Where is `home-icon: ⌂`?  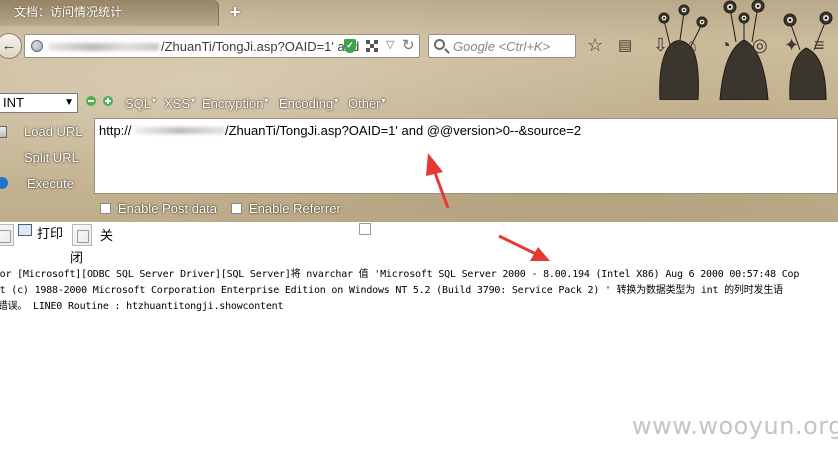 home-icon: ⌂ is located at coordinates (691, 45).